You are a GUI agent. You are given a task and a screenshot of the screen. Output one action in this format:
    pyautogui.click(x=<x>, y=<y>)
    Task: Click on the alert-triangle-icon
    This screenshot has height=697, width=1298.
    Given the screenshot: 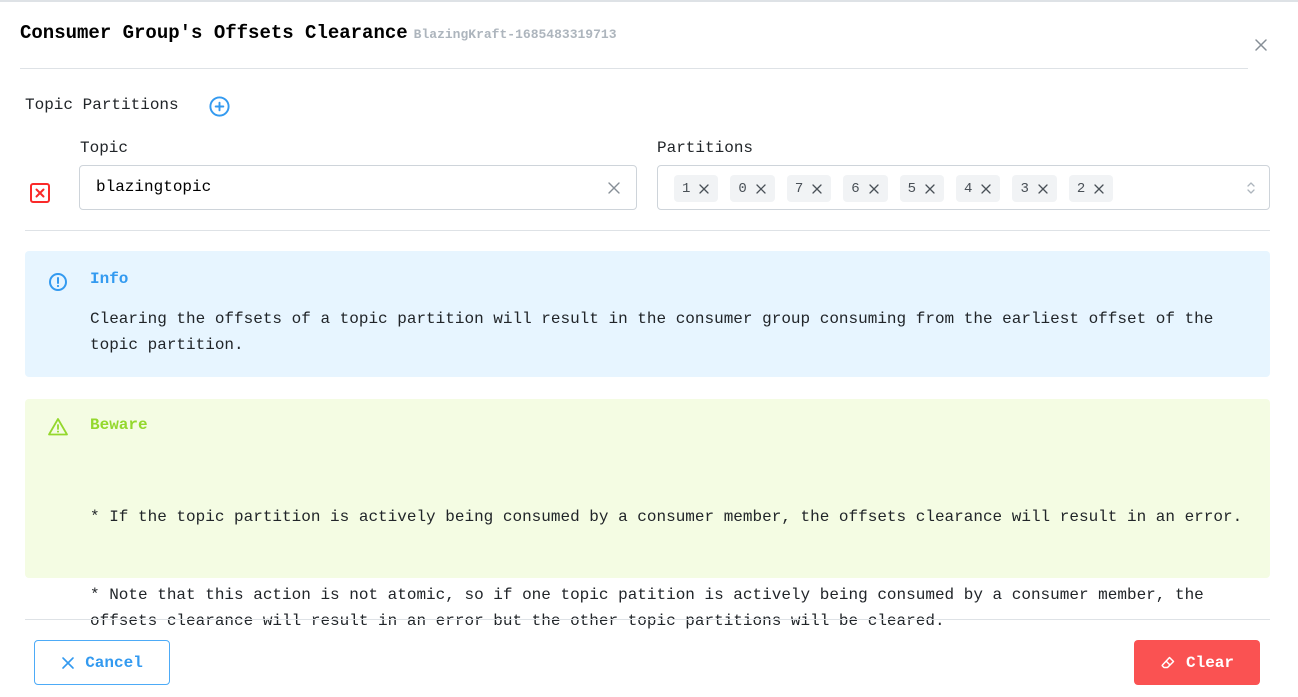 What is the action you would take?
    pyautogui.click(x=58, y=427)
    